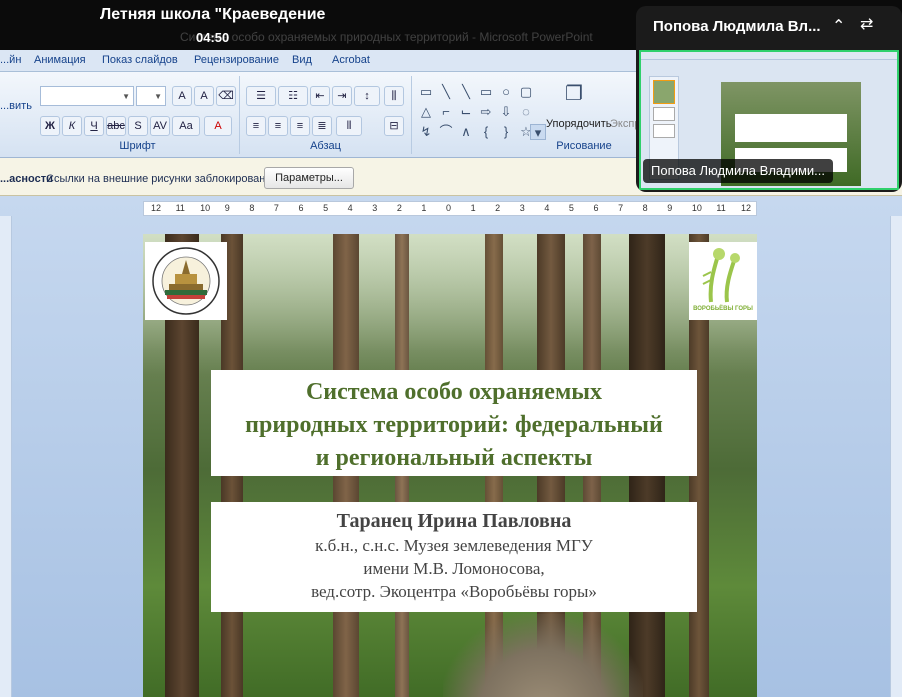  Describe the element at coordinates (446, 112) in the screenshot. I see `elbow-connector-icon: ⌐` at that location.